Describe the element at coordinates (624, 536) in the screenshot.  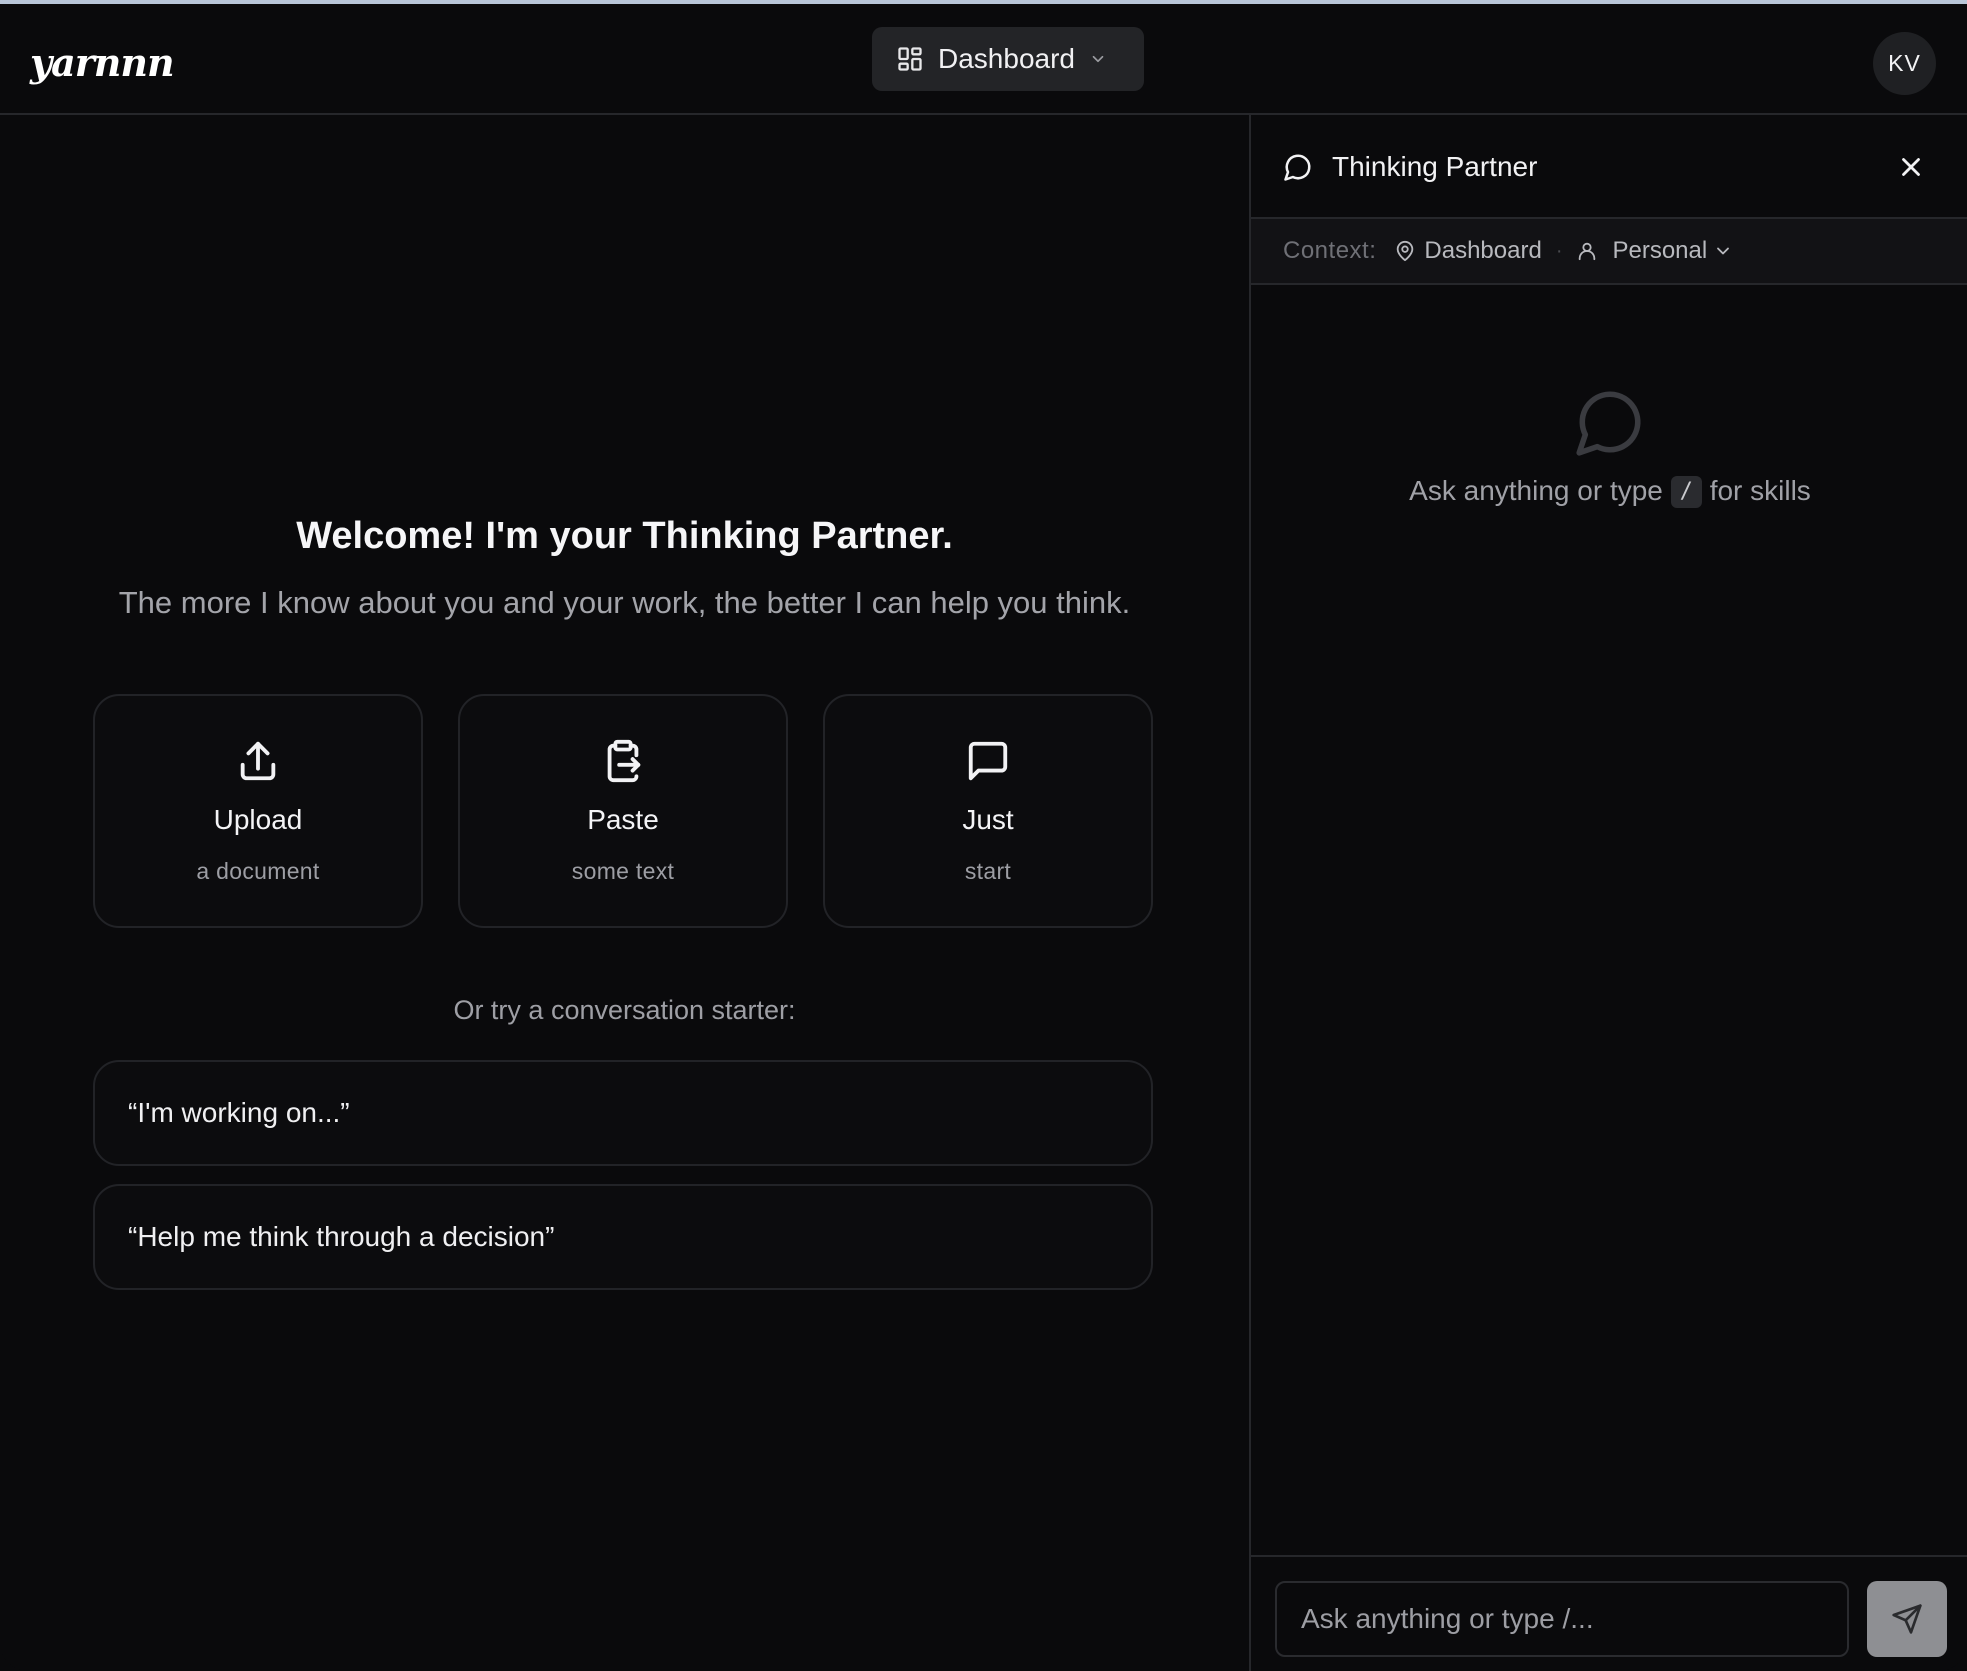
I see `welcome-heading: Welcome! I'm your Thinking Partner.` at that location.